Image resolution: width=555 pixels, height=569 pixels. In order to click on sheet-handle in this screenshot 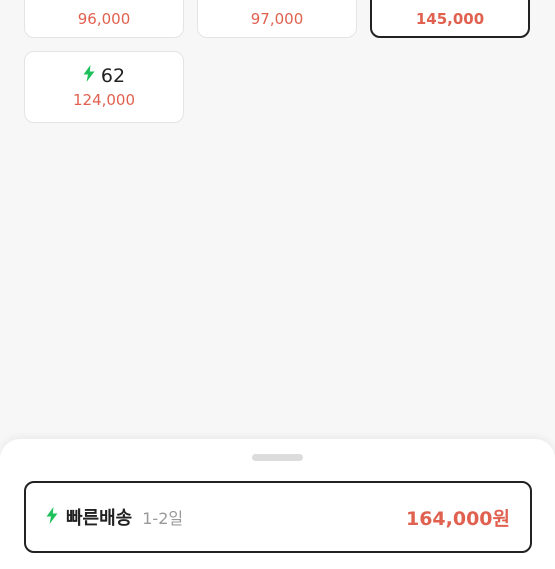, I will do `click(277, 457)`.